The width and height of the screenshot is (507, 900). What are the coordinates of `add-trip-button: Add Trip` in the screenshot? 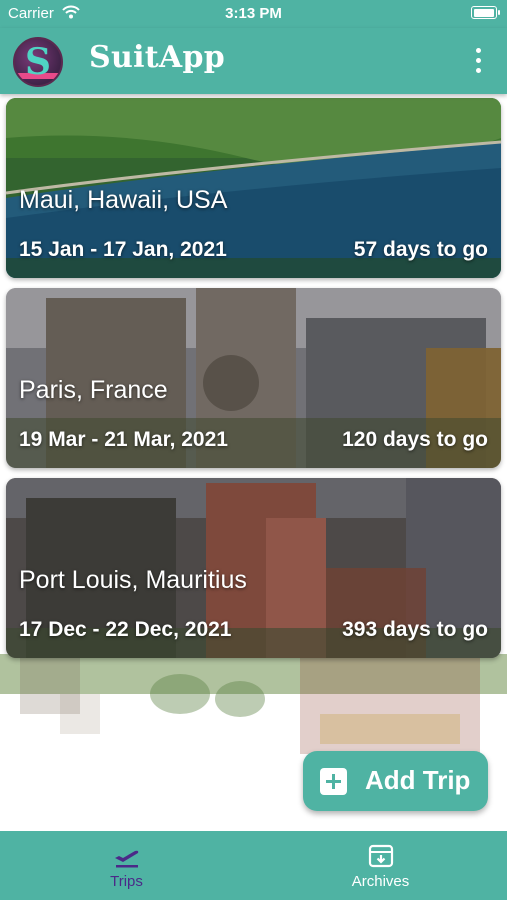 It's located at (395, 781).